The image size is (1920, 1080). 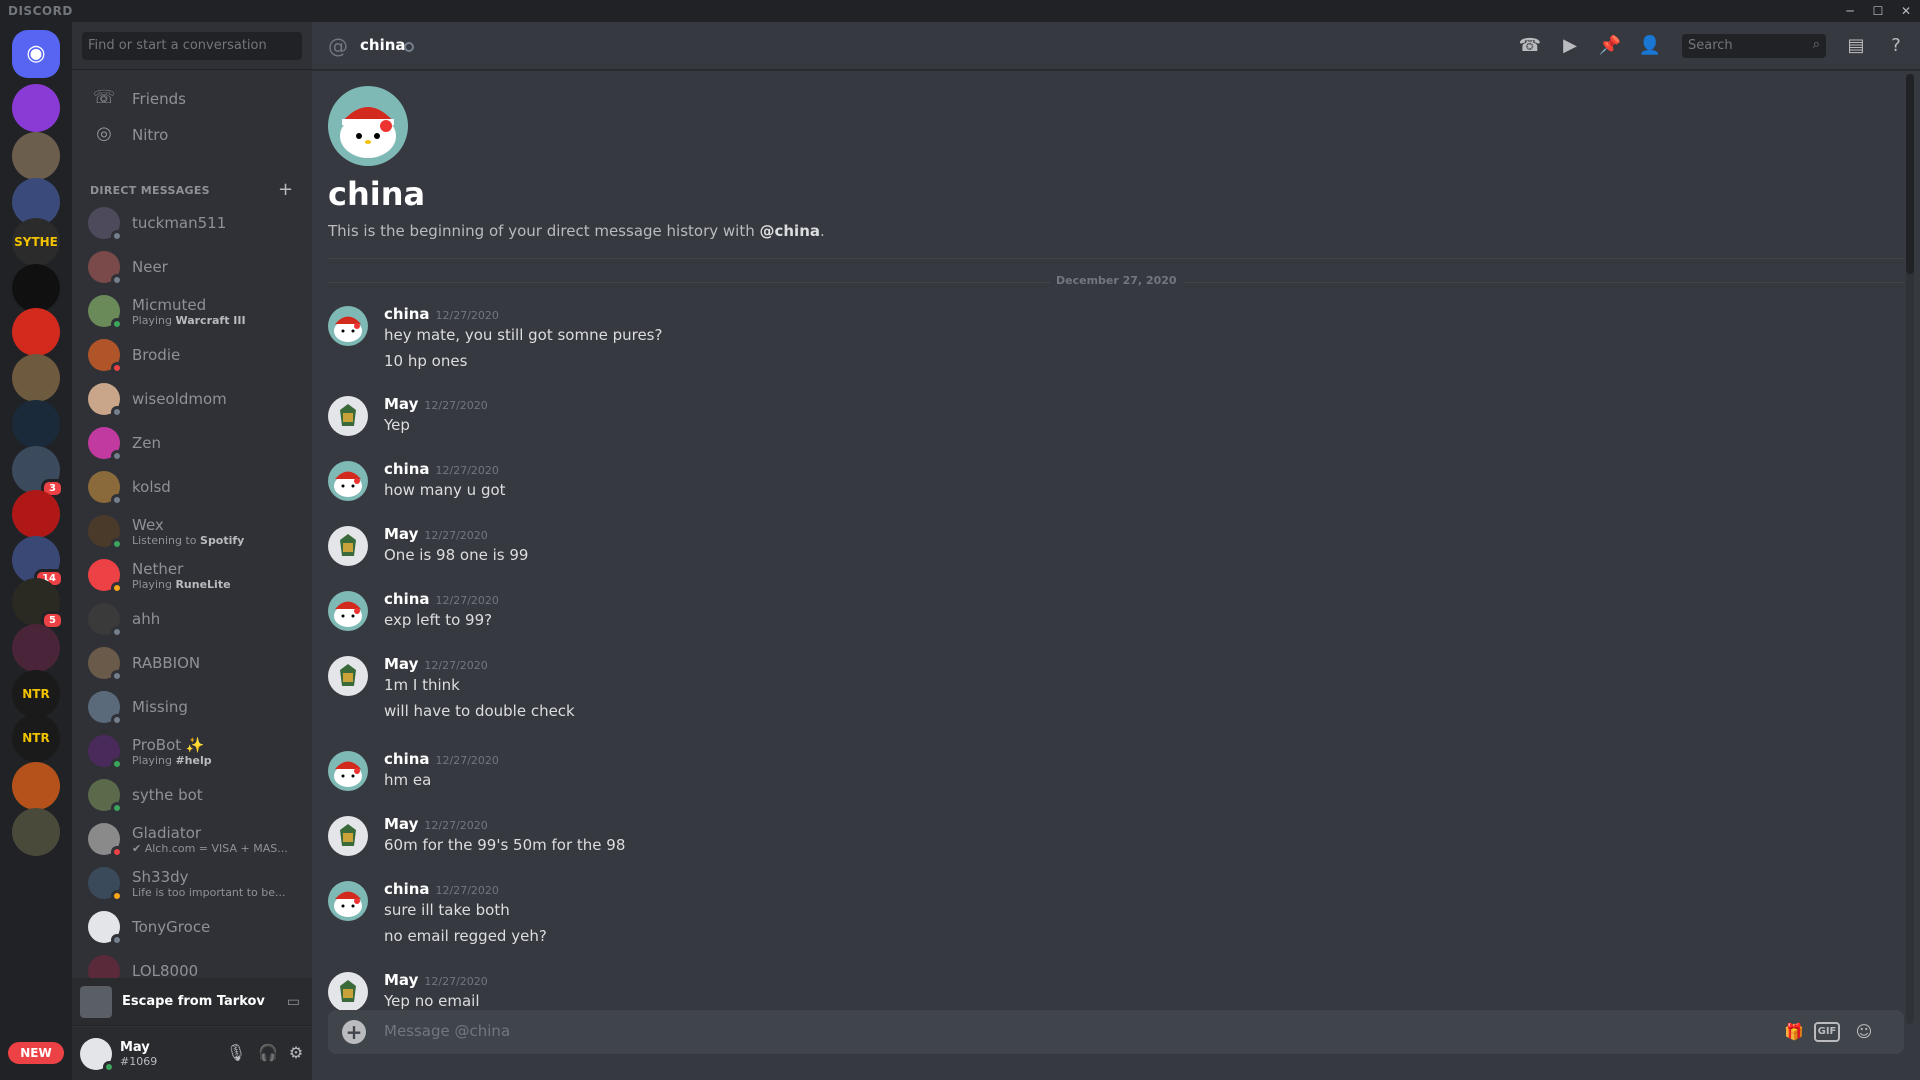 What do you see at coordinates (789, 231) in the screenshot?
I see `intro-mention: @china` at bounding box center [789, 231].